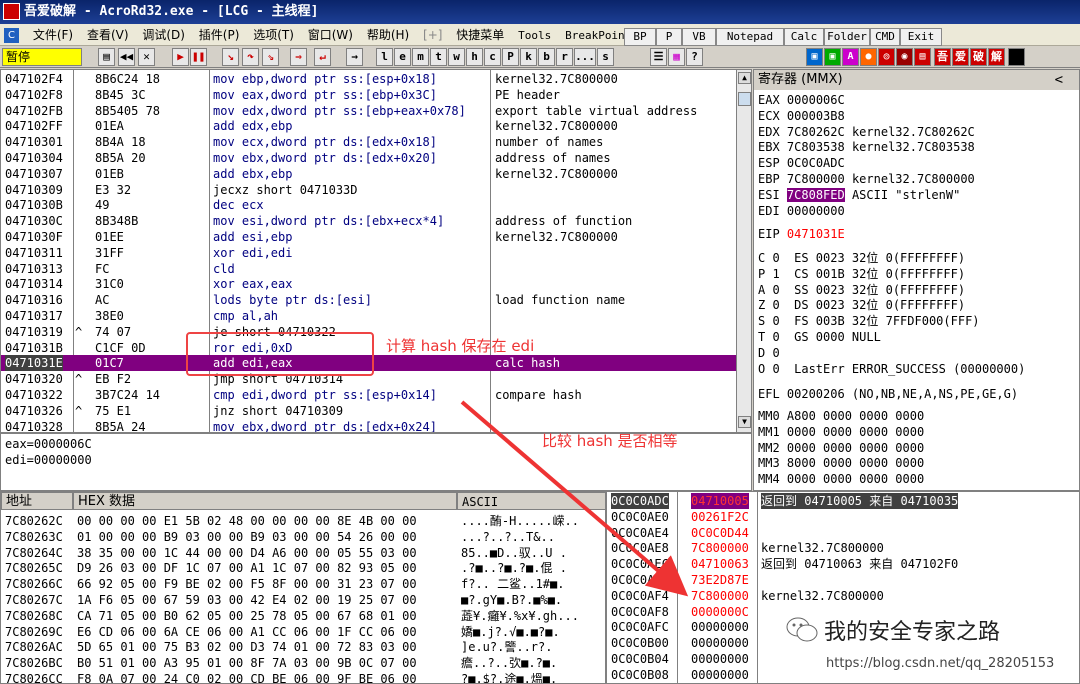 The height and width of the screenshot is (684, 1080). What do you see at coordinates (376, 284) in the screenshot?
I see `disasm-row: 04710314 31C0 xor eax,eax` at bounding box center [376, 284].